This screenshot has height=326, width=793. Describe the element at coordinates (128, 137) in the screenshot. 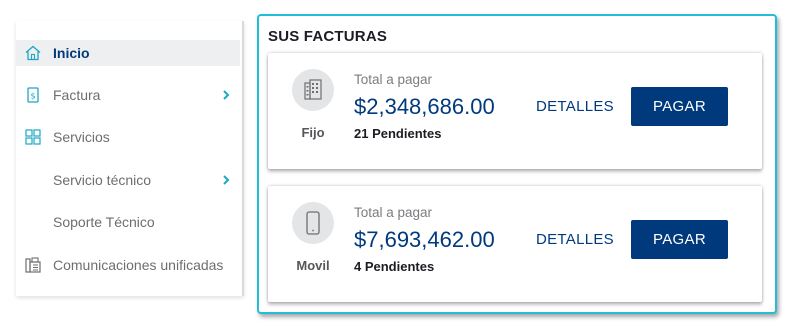

I see `sidebar-item-servicios: Servicios` at that location.